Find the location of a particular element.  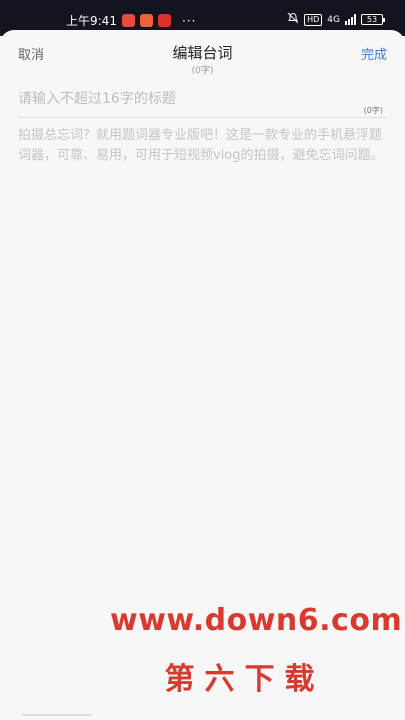

watermark-name: 第六下载 is located at coordinates (244, 679).